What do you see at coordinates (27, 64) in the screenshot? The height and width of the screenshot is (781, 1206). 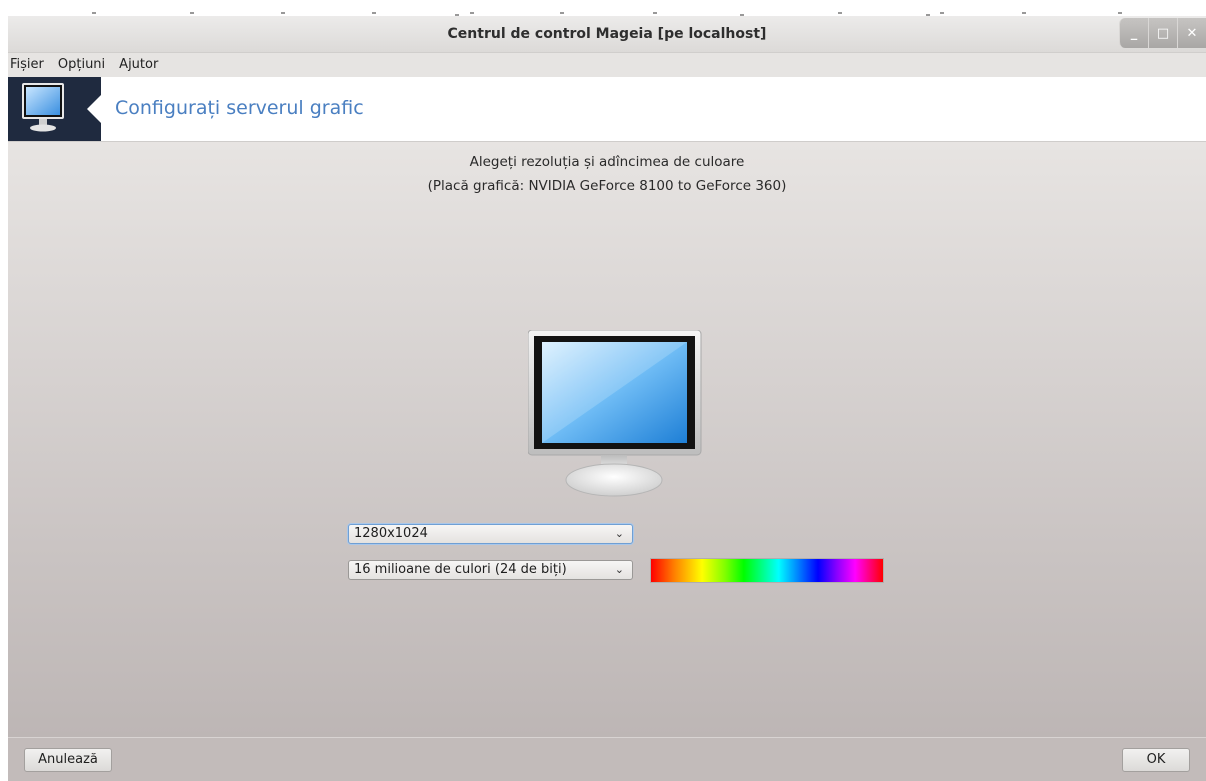 I see `menu-file: Fișier` at bounding box center [27, 64].